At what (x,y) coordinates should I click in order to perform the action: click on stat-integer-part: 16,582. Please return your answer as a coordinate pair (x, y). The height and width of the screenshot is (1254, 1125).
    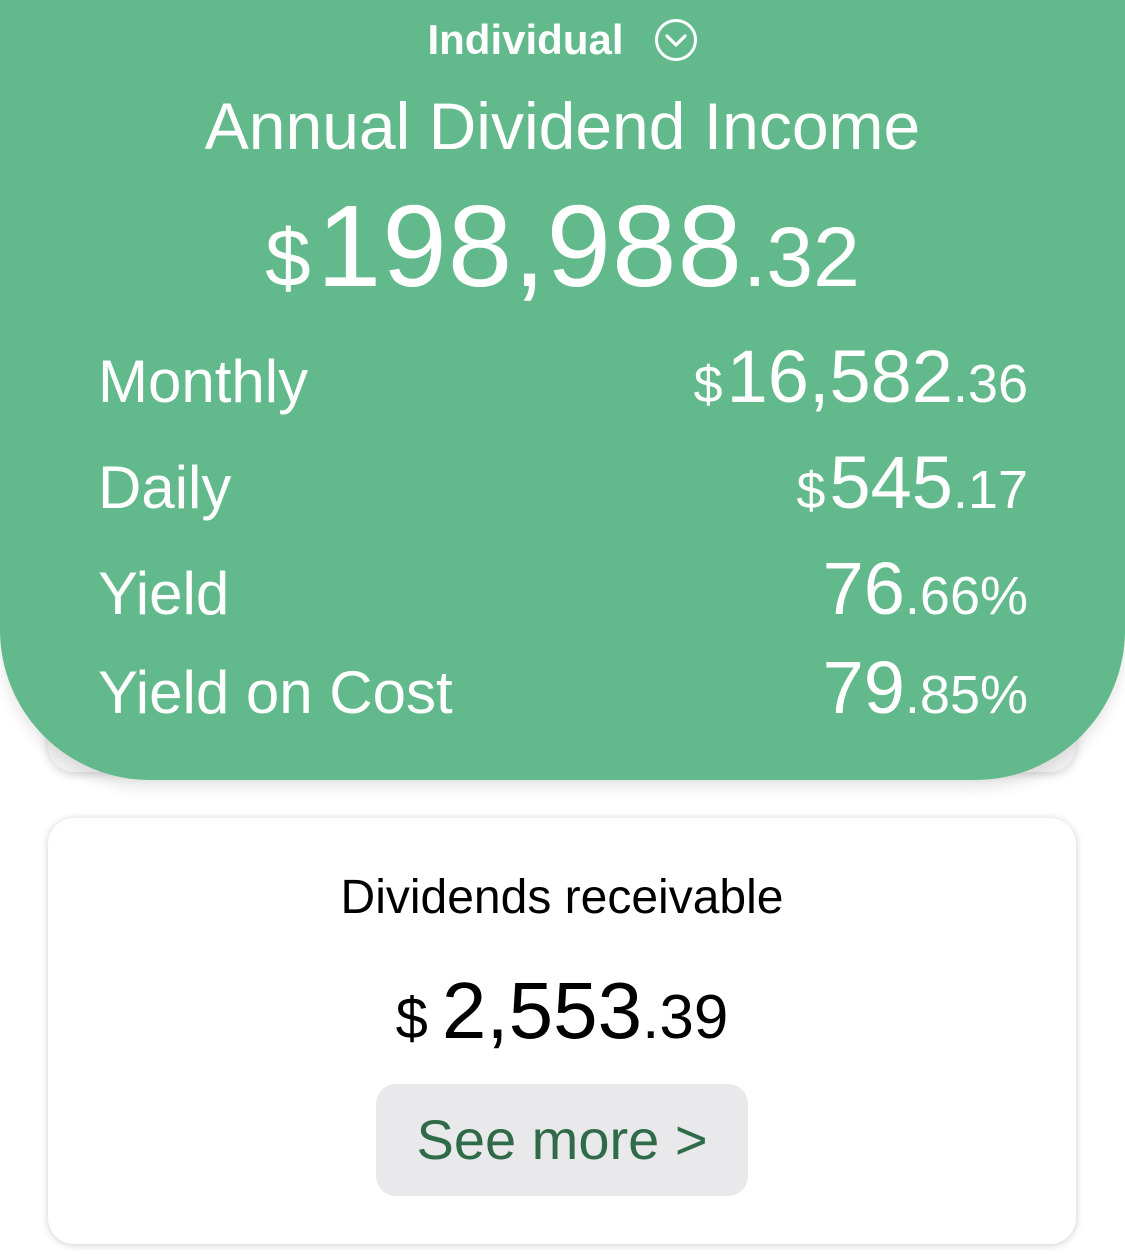
    Looking at the image, I should click on (839, 376).